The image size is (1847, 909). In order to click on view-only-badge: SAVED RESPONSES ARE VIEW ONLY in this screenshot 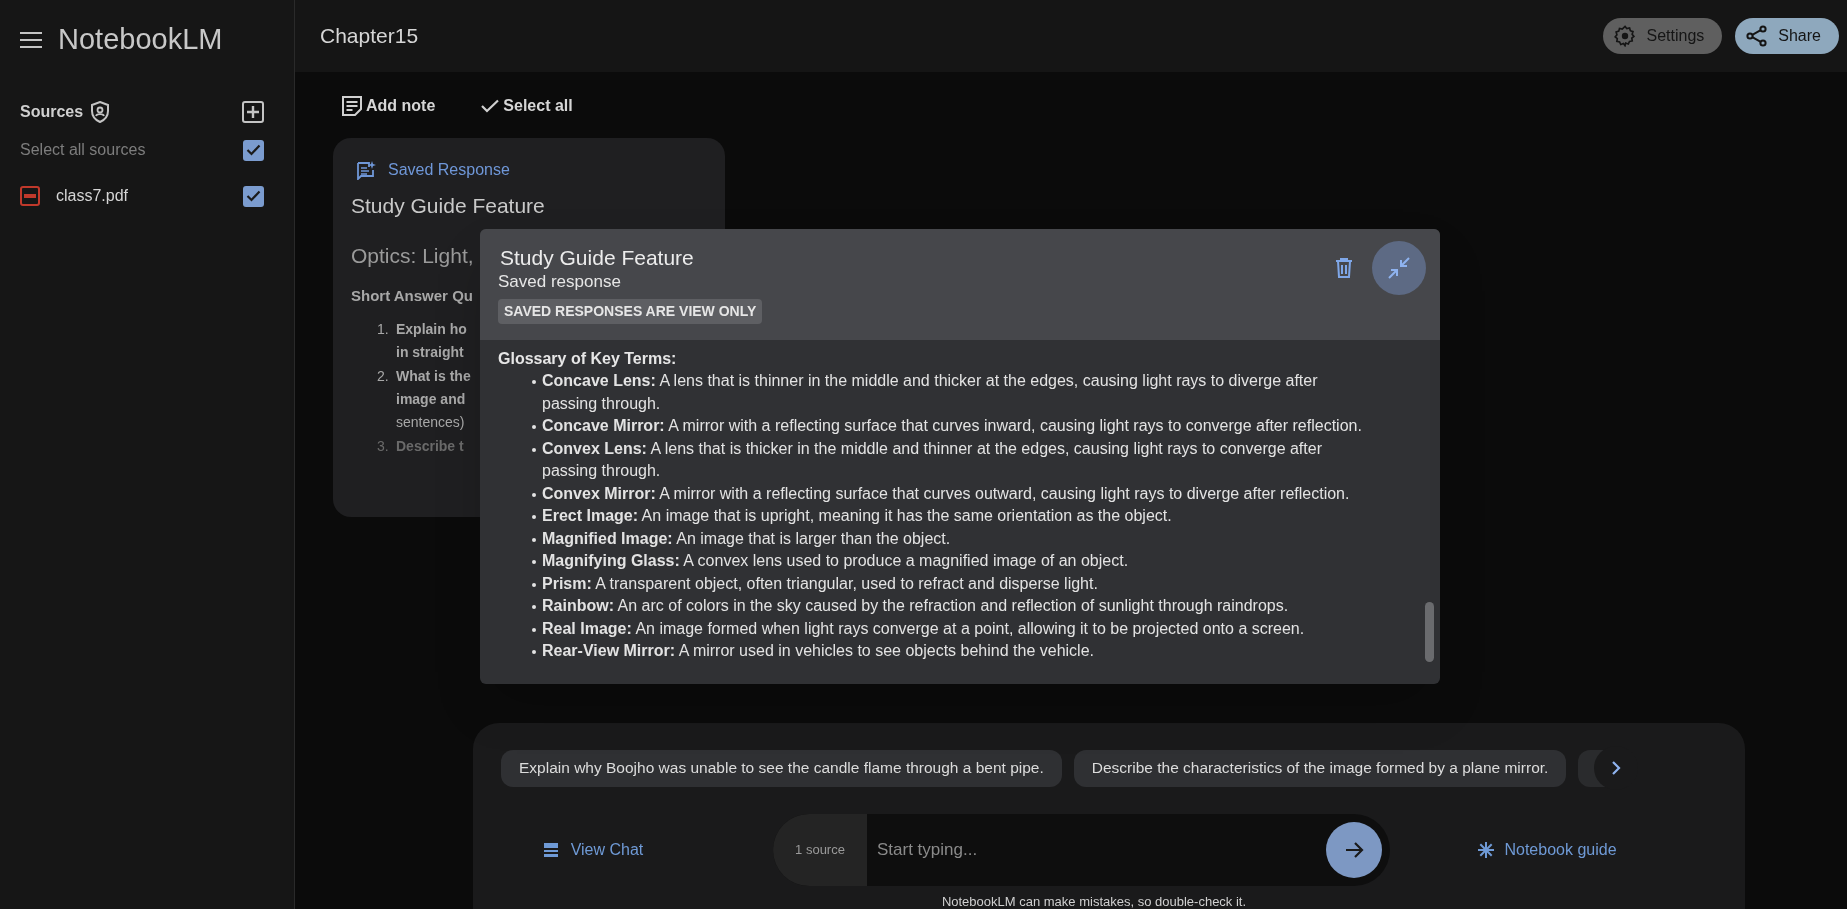, I will do `click(630, 311)`.